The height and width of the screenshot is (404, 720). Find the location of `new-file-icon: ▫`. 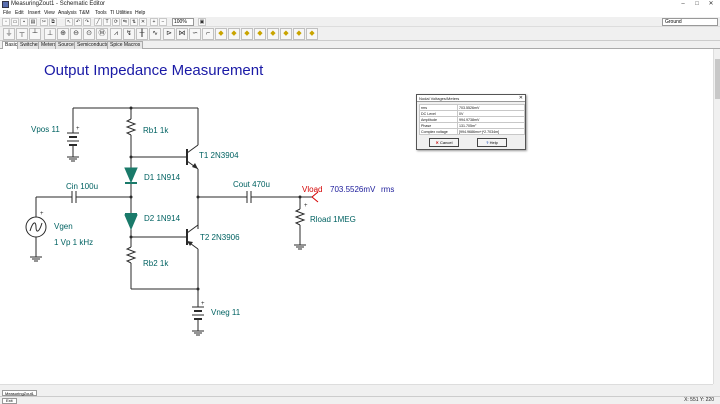

new-file-icon: ▫ is located at coordinates (6, 22).